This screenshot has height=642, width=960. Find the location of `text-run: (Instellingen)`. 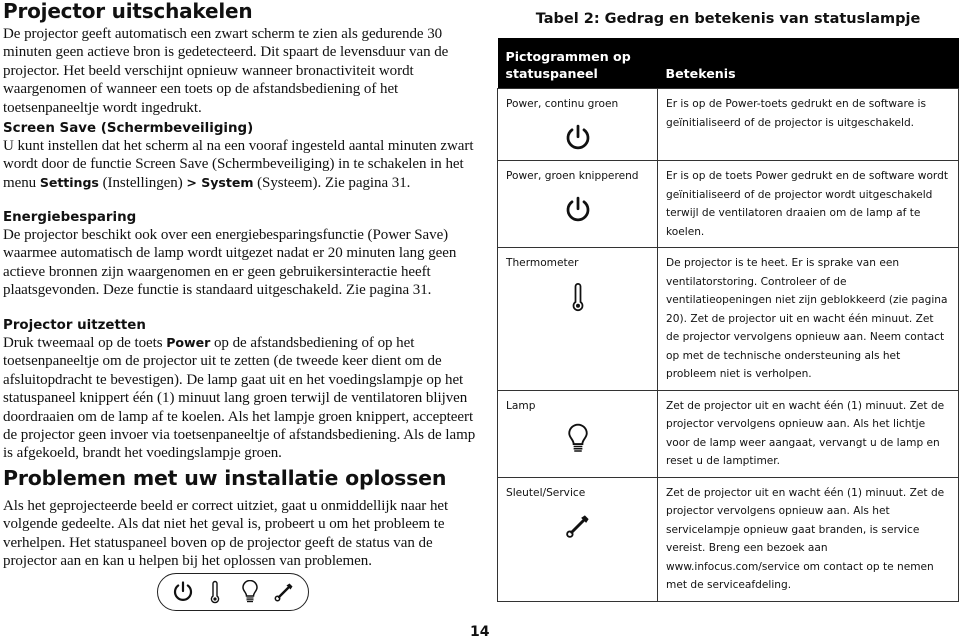

text-run: (Instellingen) is located at coordinates (142, 182).